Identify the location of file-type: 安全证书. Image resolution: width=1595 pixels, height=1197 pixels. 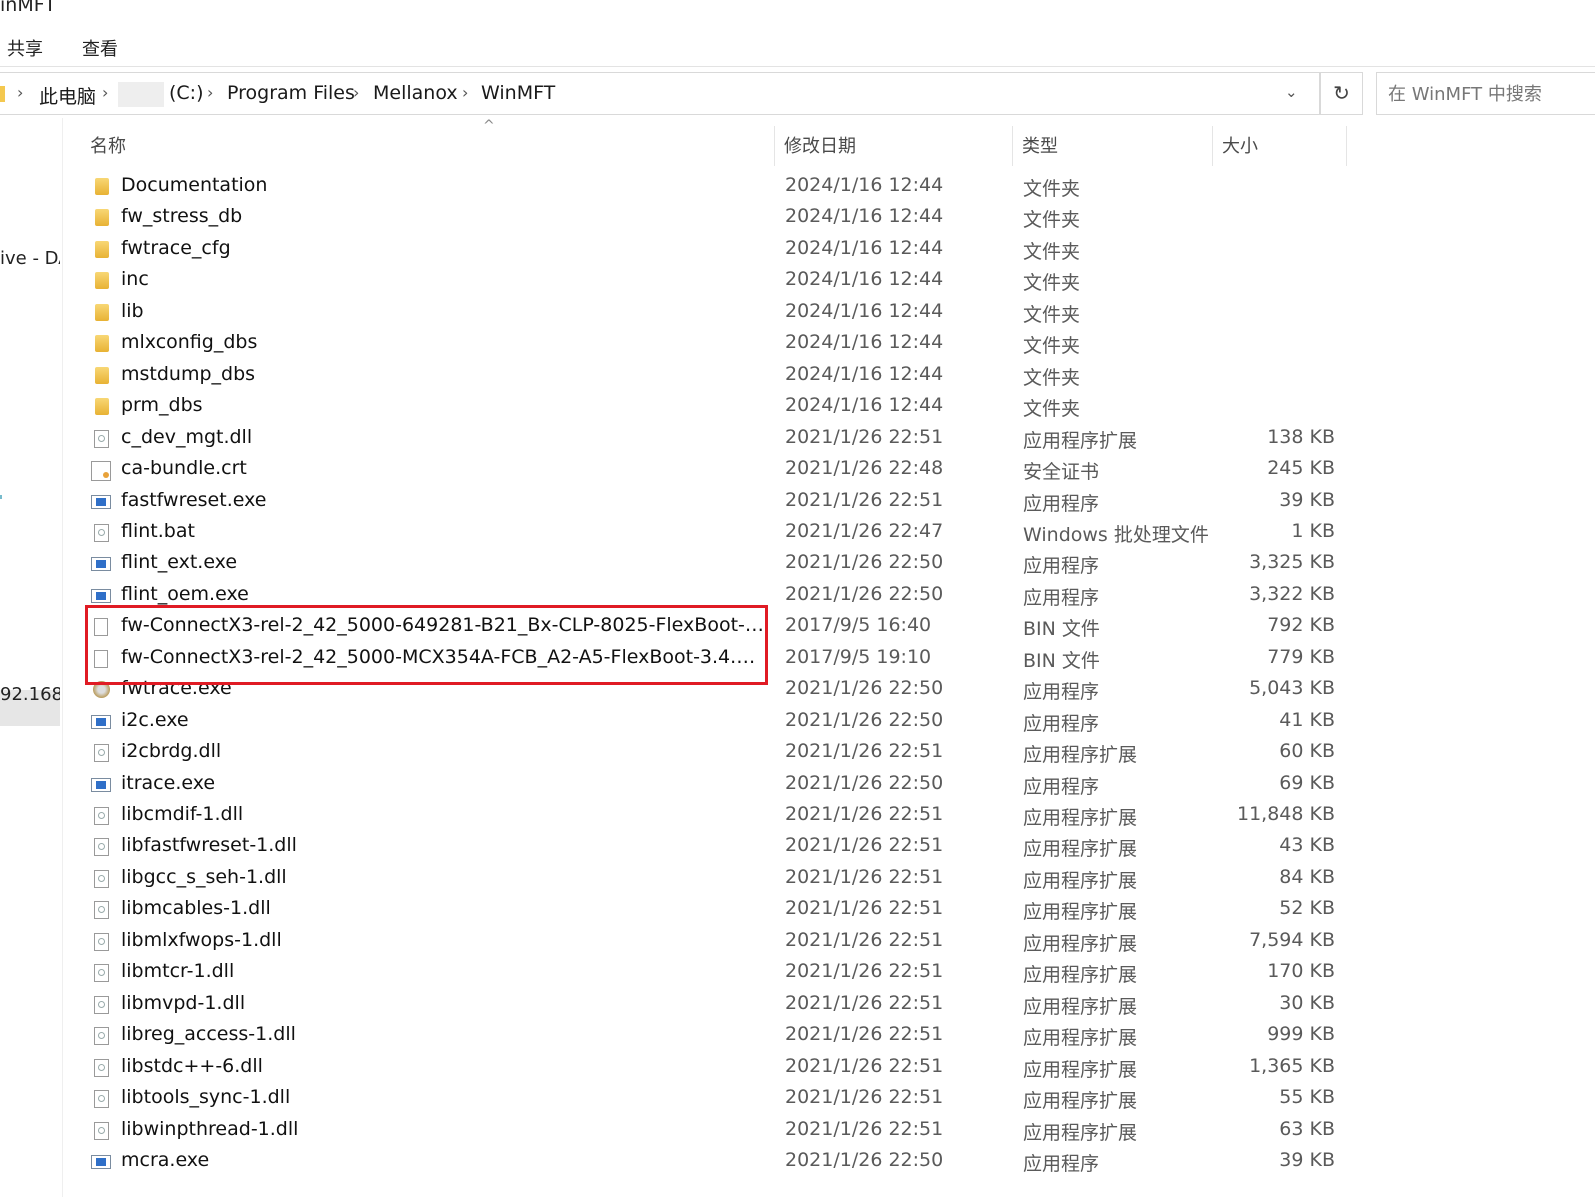
(1061, 472).